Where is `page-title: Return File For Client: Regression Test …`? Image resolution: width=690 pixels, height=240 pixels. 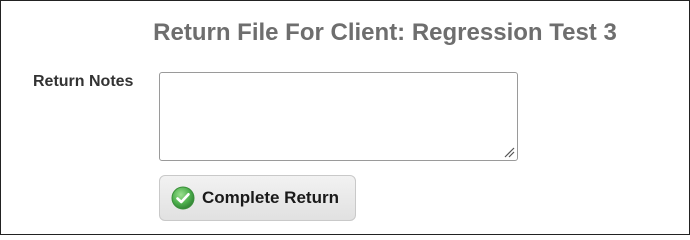
page-title: Return File For Client: Regression Test … is located at coordinates (385, 32).